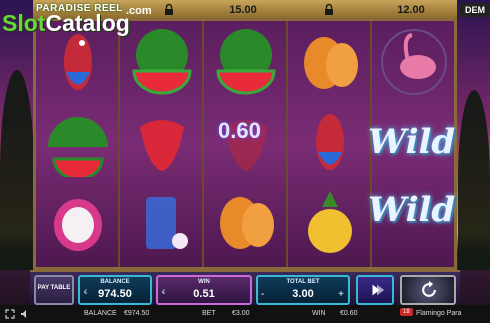 Image resolution: width=490 pixels, height=323 pixels. I want to click on fullscreen-icon, so click(10, 314).